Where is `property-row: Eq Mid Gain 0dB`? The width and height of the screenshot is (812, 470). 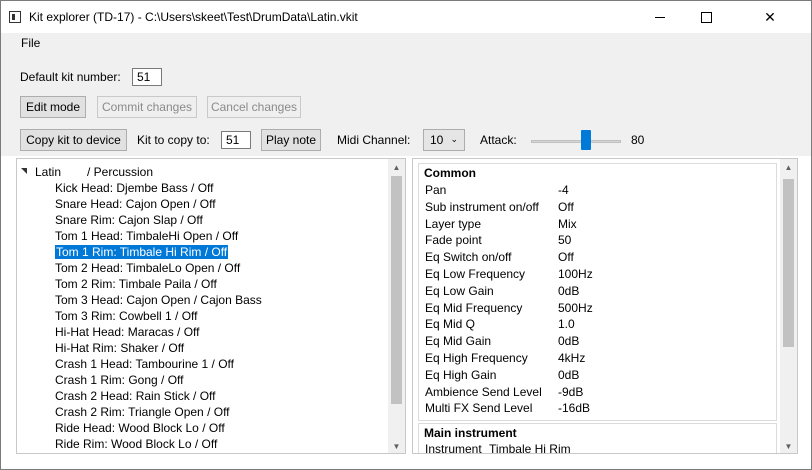 property-row: Eq Mid Gain 0dB is located at coordinates (502, 341).